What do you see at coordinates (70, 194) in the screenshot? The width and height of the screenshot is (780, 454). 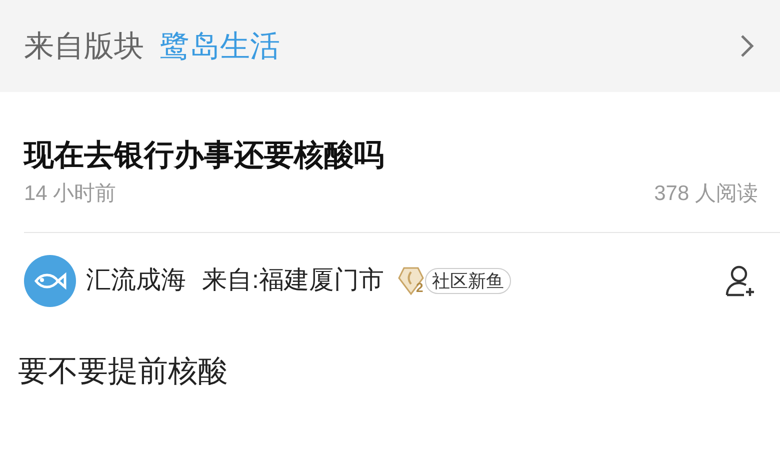 I see `post-time: 14 小时前` at bounding box center [70, 194].